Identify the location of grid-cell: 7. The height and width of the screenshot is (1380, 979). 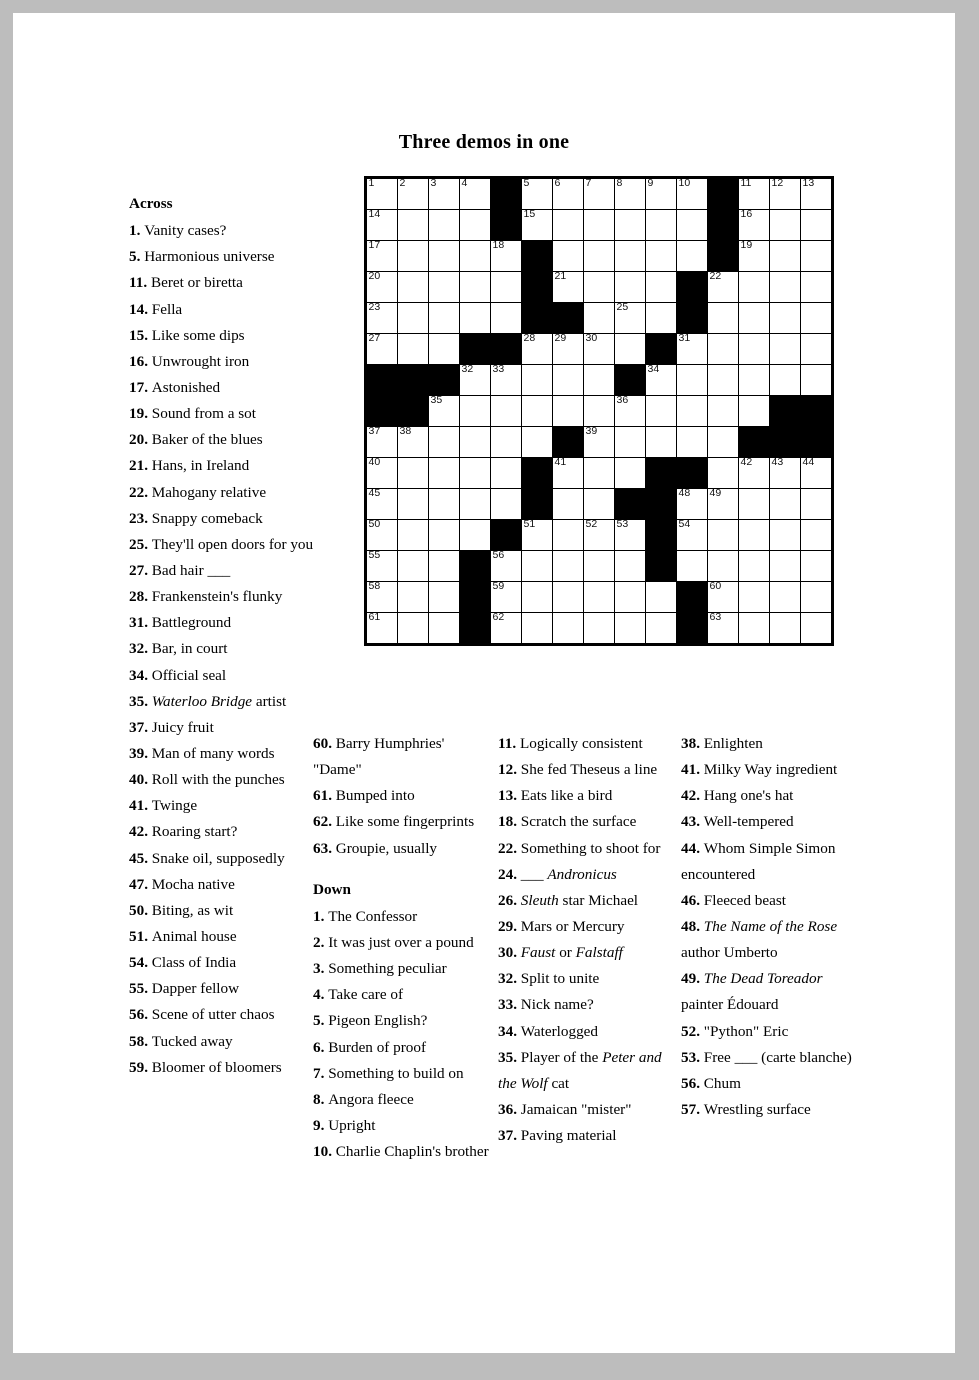
(599, 193).